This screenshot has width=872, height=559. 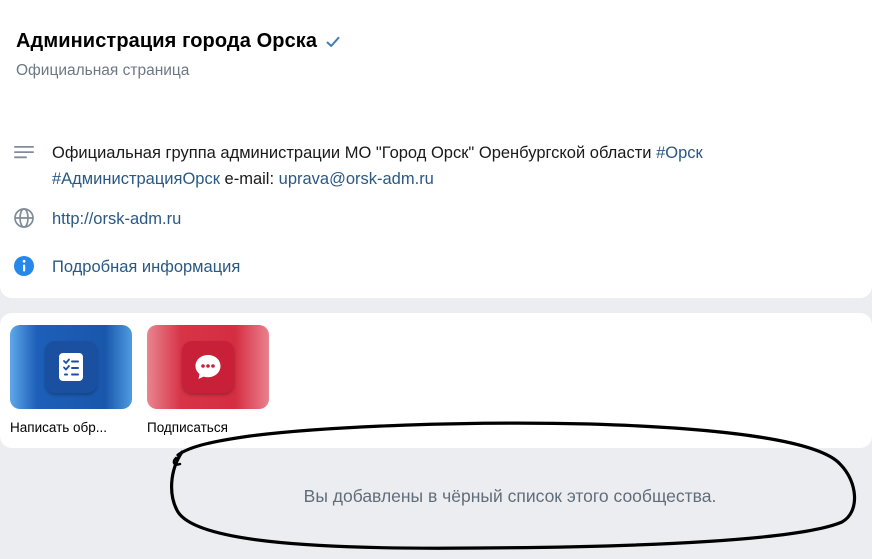 I want to click on community-title: Администрация города Орска, so click(x=167, y=41).